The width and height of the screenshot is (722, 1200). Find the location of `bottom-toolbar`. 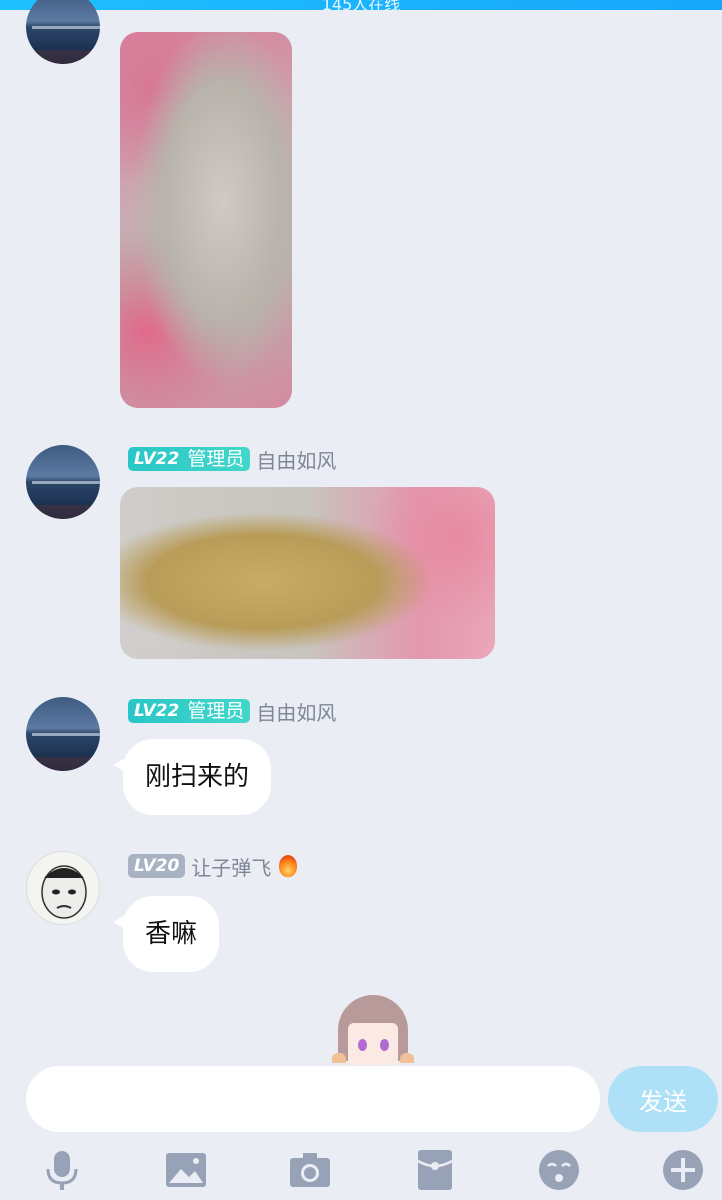

bottom-toolbar is located at coordinates (361, 1171).